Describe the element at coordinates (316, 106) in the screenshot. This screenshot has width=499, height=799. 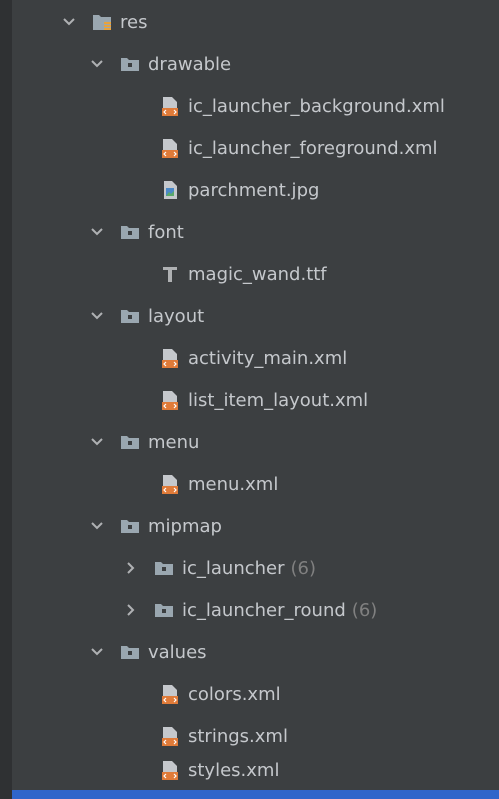
I see `tree-node-label: ic_launcher_background.xml` at that location.